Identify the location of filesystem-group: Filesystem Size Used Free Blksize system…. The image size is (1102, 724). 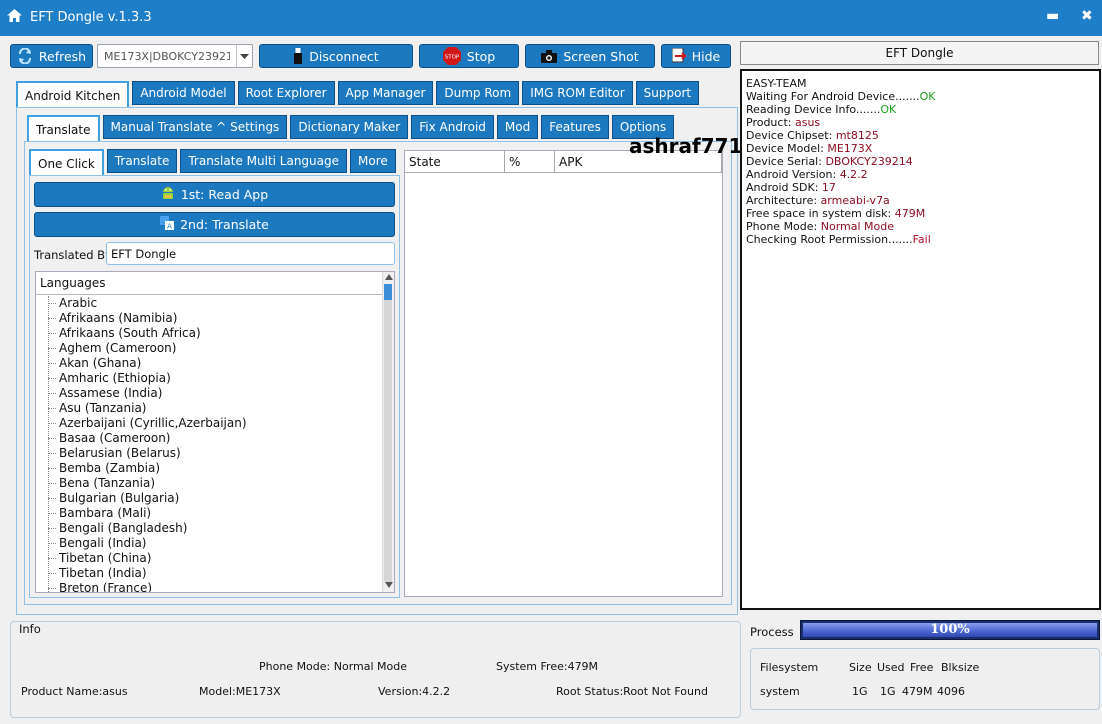
(925, 679).